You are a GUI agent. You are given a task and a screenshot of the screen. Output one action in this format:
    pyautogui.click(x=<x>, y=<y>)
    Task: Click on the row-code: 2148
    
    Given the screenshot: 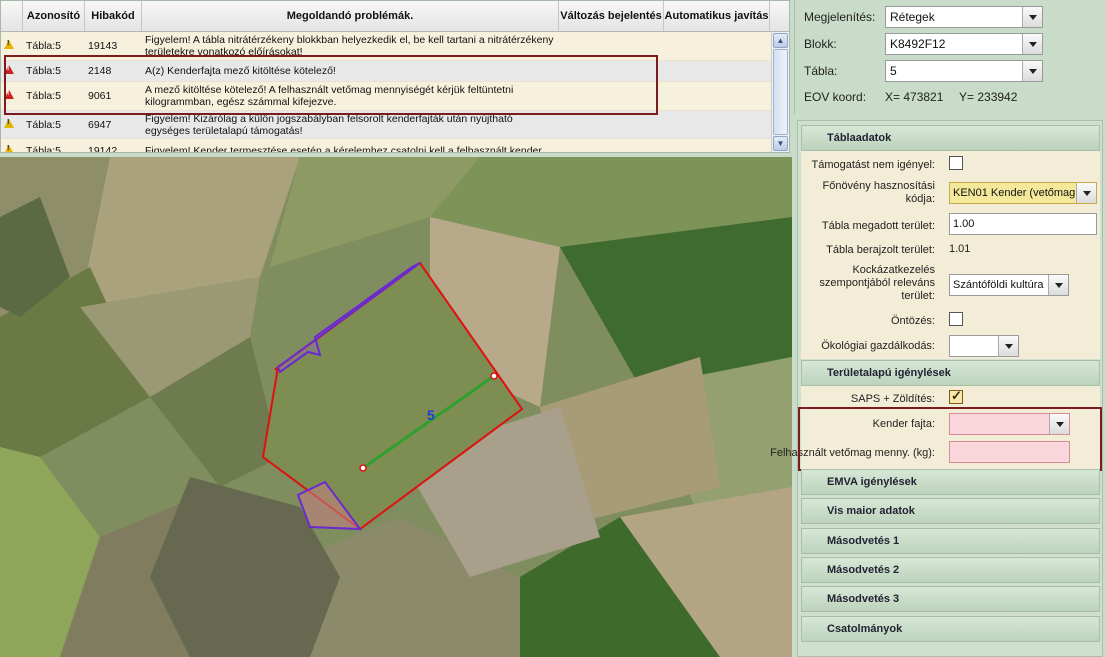 What is the action you would take?
    pyautogui.click(x=100, y=71)
    